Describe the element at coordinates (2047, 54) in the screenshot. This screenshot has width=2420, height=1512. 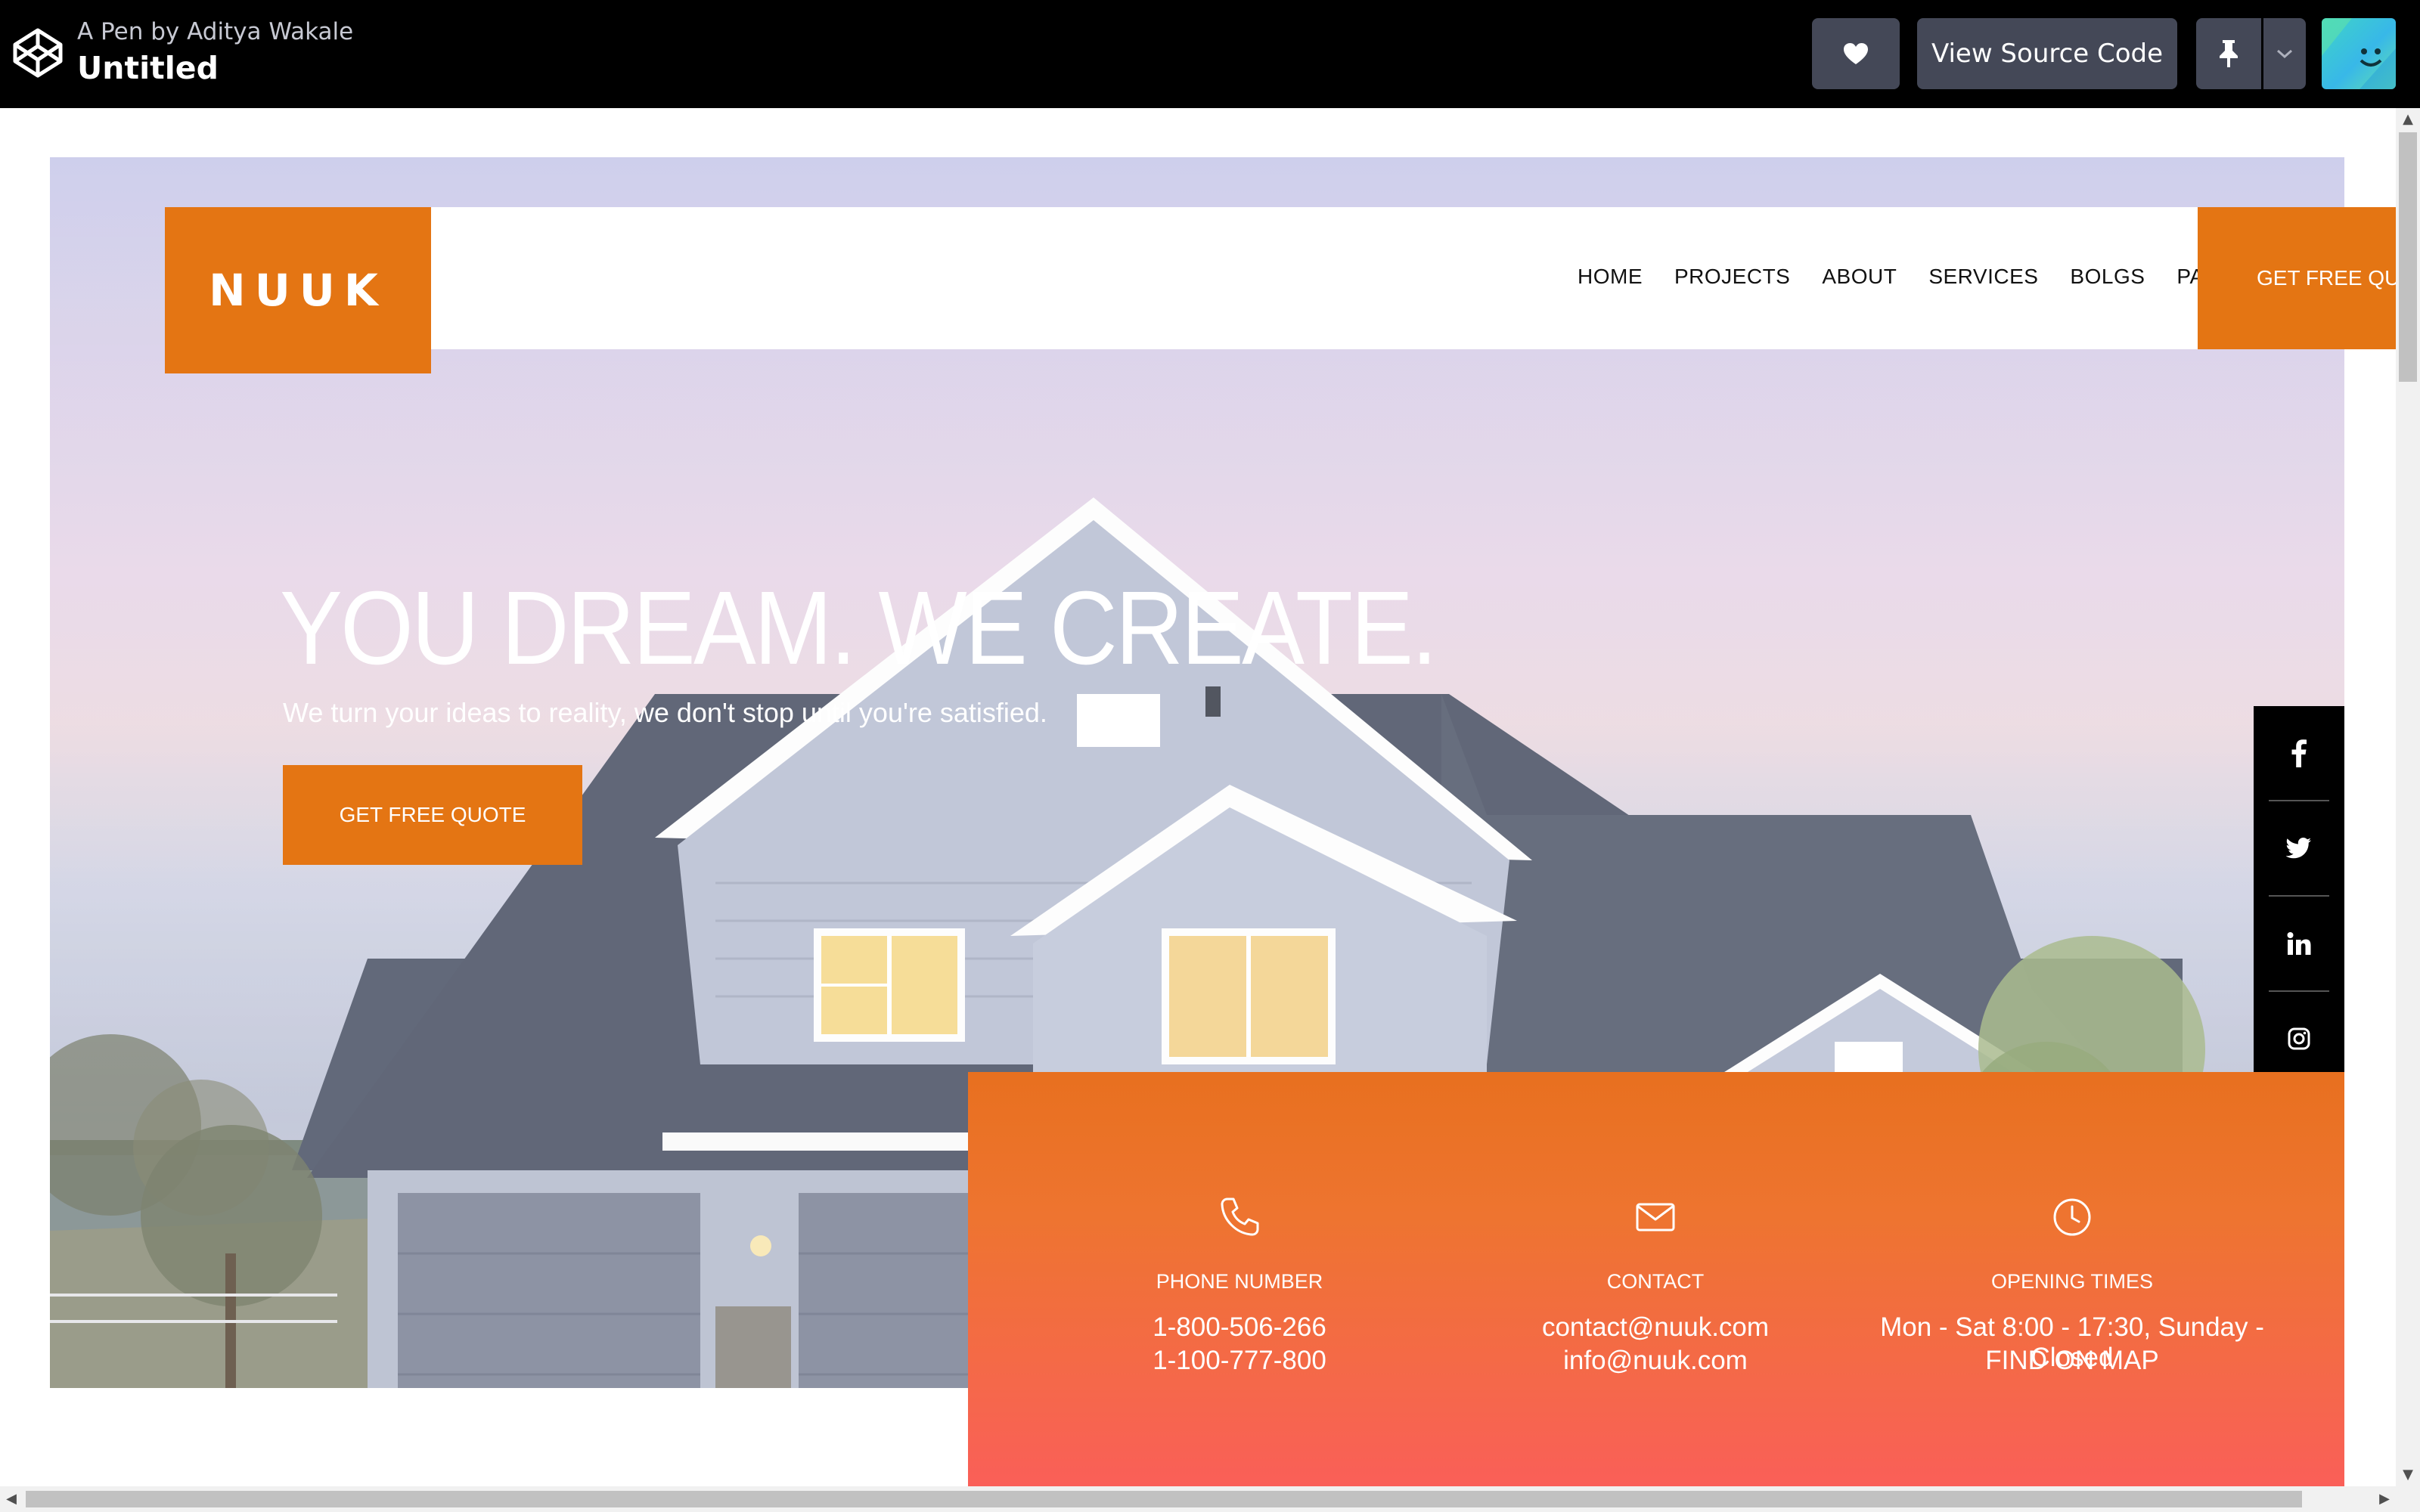
I see `view-source-button: View Source Code` at that location.